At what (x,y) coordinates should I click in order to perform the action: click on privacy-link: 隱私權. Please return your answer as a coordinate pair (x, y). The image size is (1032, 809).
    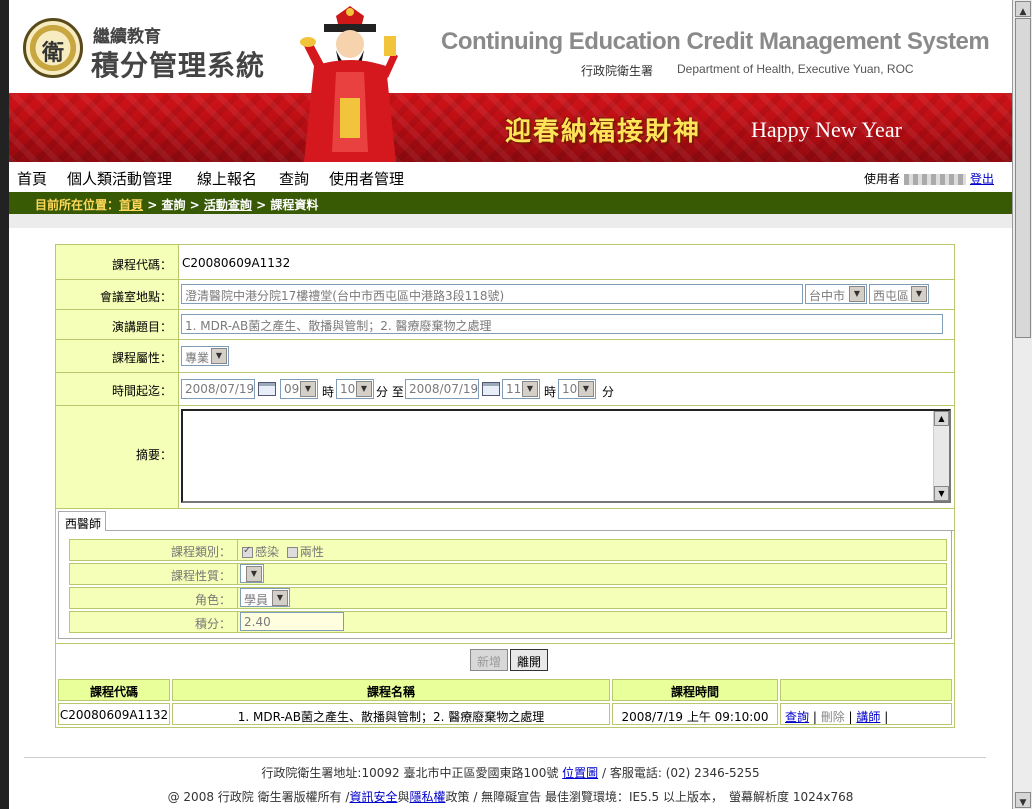
    Looking at the image, I should click on (427, 797).